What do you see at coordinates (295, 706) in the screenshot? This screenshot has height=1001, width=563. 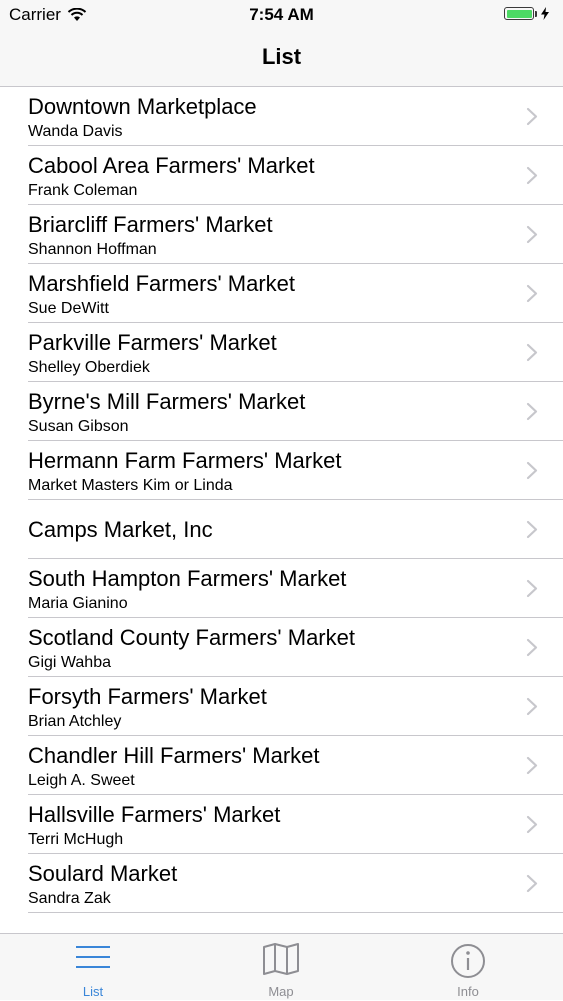 I see `list-item: Forsyth Farmers' Market Brian Atchley` at bounding box center [295, 706].